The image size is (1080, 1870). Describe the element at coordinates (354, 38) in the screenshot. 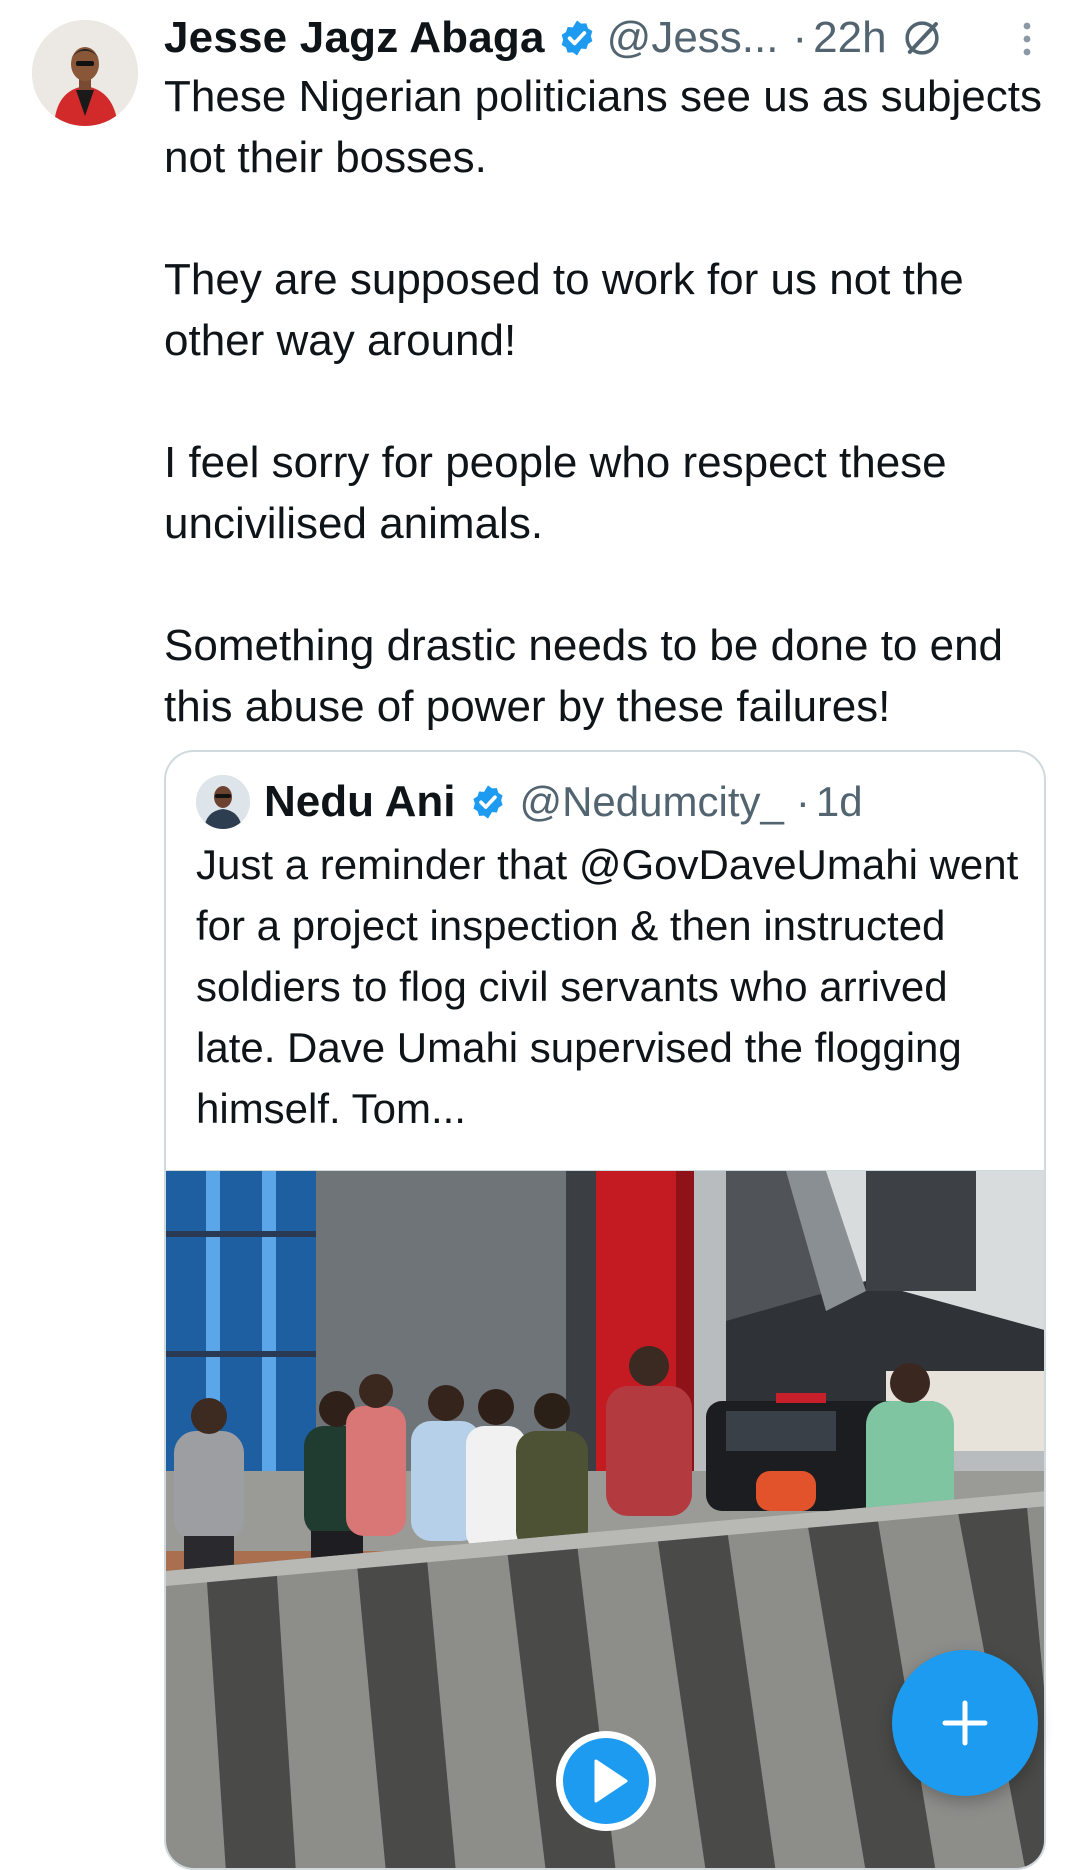

I see `author-name: Jesse Jagz Abaga` at that location.